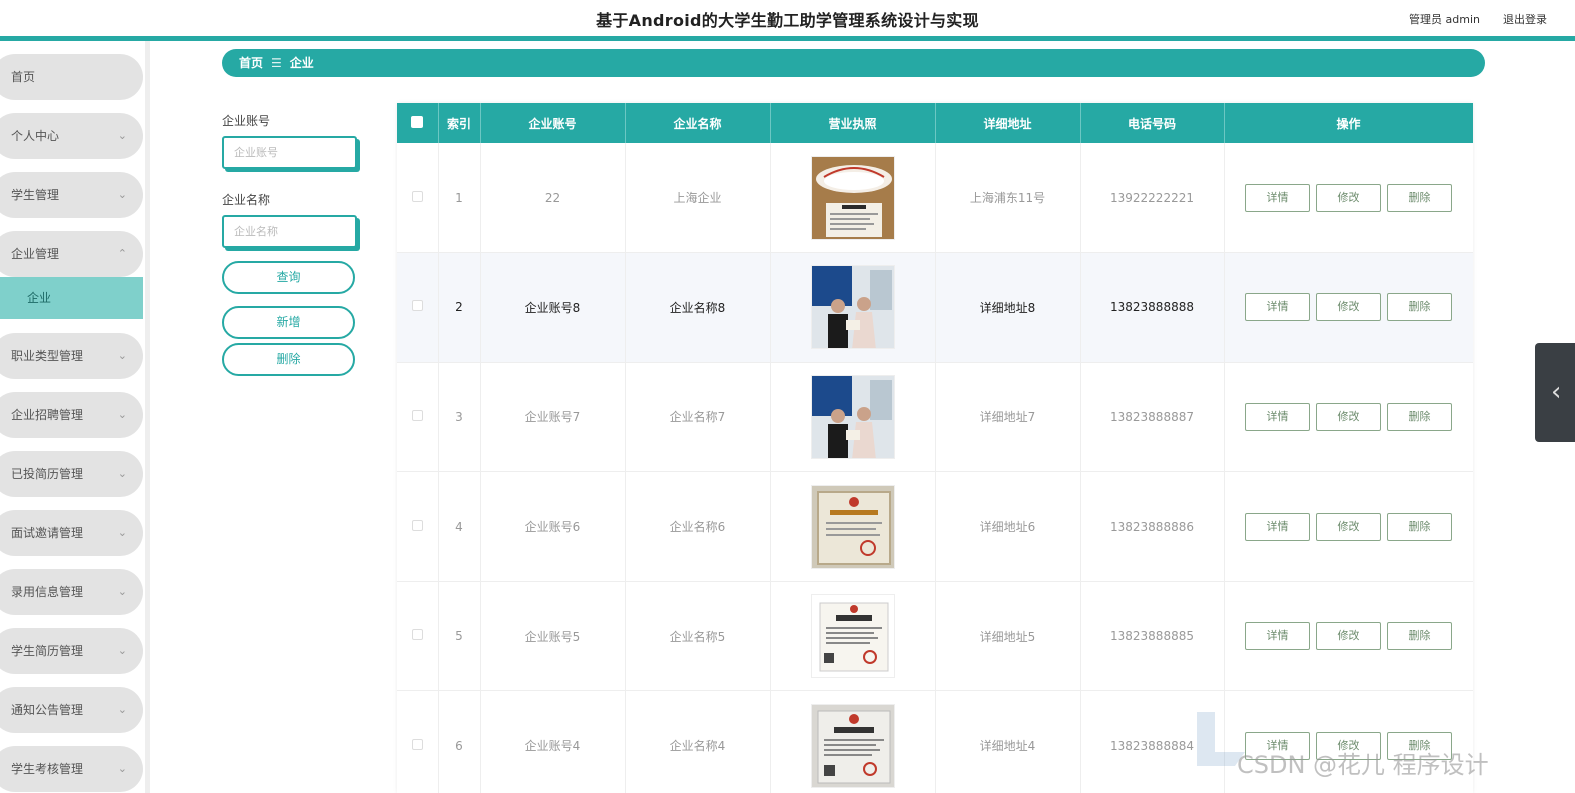  I want to click on cell-account: 企业账号6, so click(553, 526).